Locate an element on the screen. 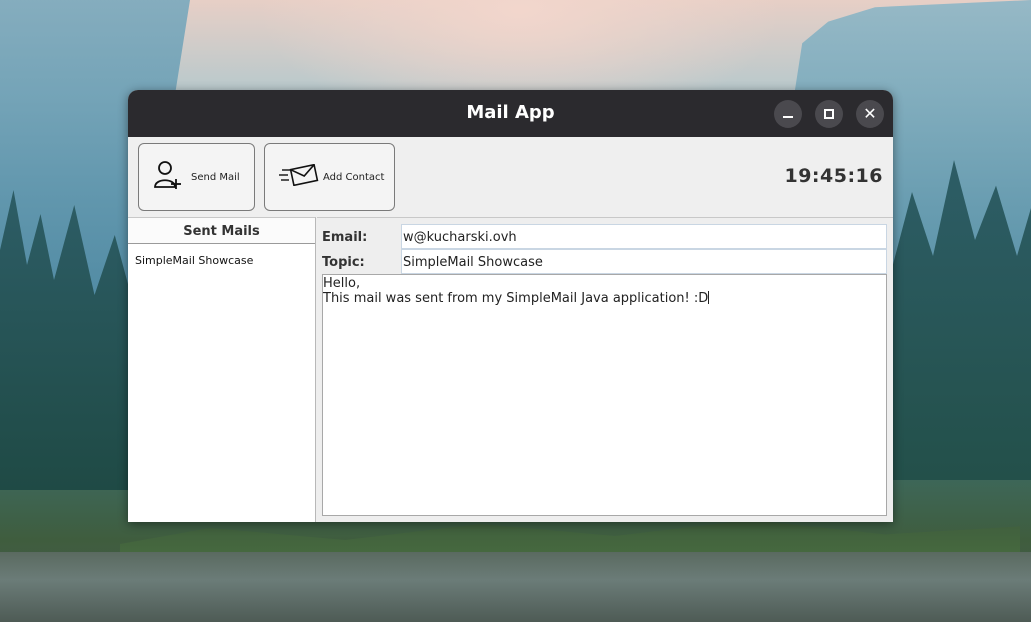 The width and height of the screenshot is (1031, 622). list-item: SimpleMail Showcase is located at coordinates (221, 255).